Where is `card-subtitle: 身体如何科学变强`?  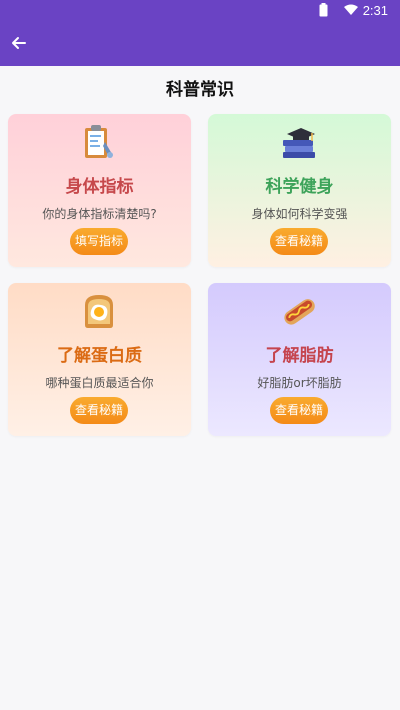
card-subtitle: 身体如何科学变强 is located at coordinates (299, 214).